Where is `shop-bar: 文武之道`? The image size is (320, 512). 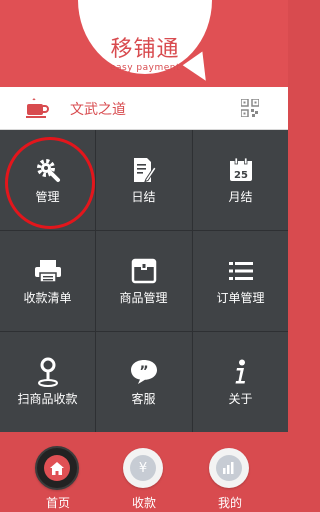
shop-bar: 文武之道 is located at coordinates (144, 108).